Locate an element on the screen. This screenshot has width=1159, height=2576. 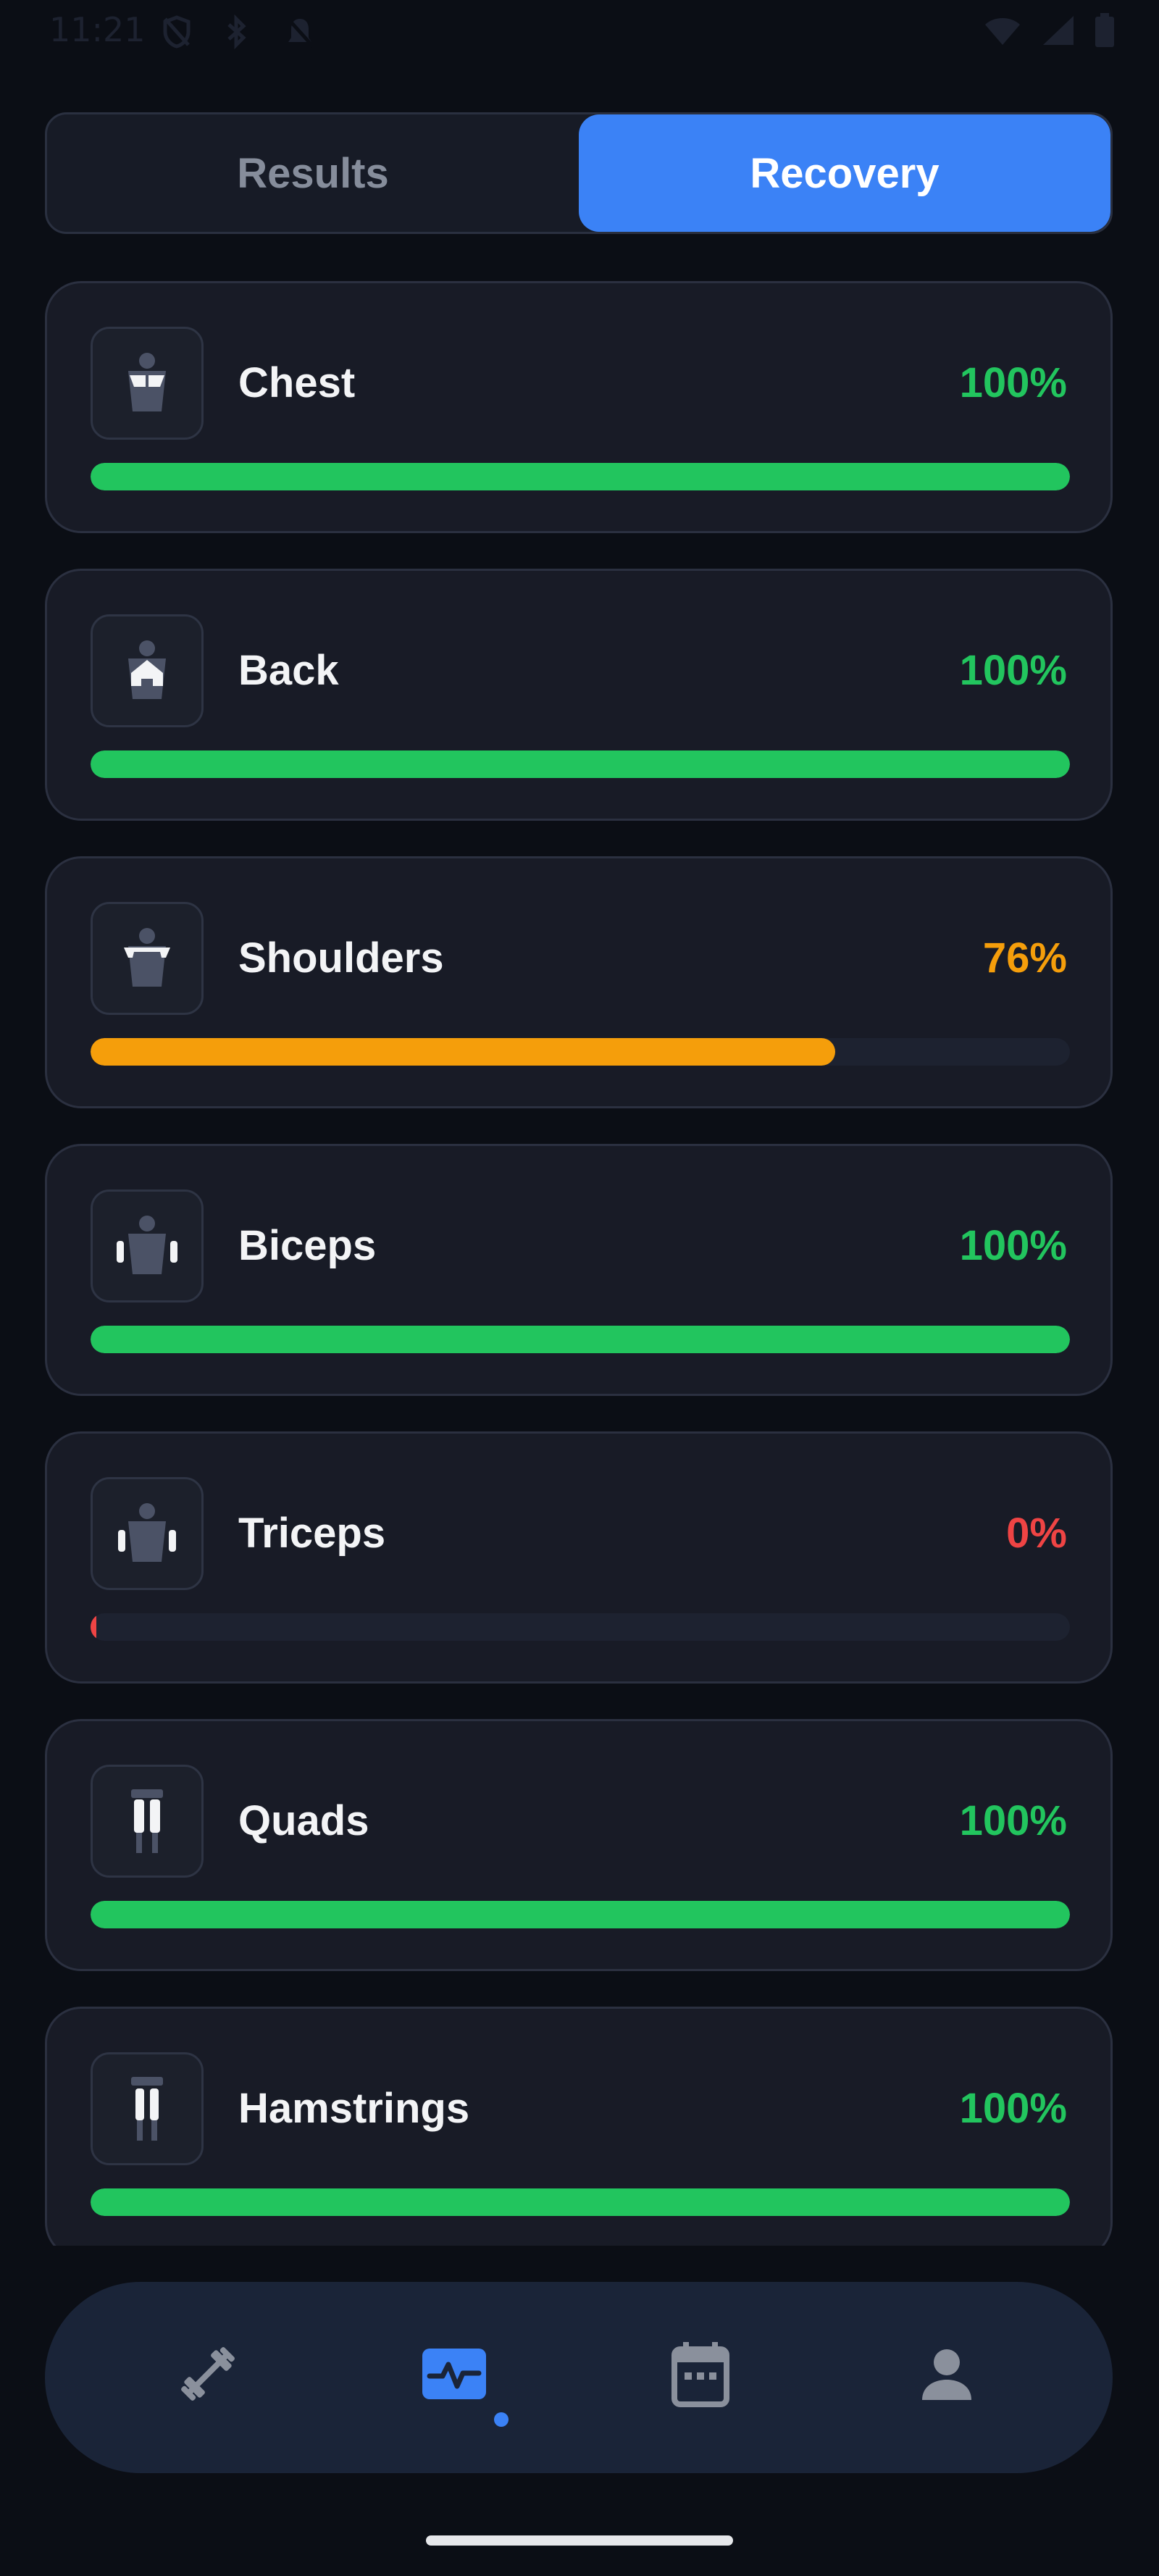
person-icon is located at coordinates (947, 2374).